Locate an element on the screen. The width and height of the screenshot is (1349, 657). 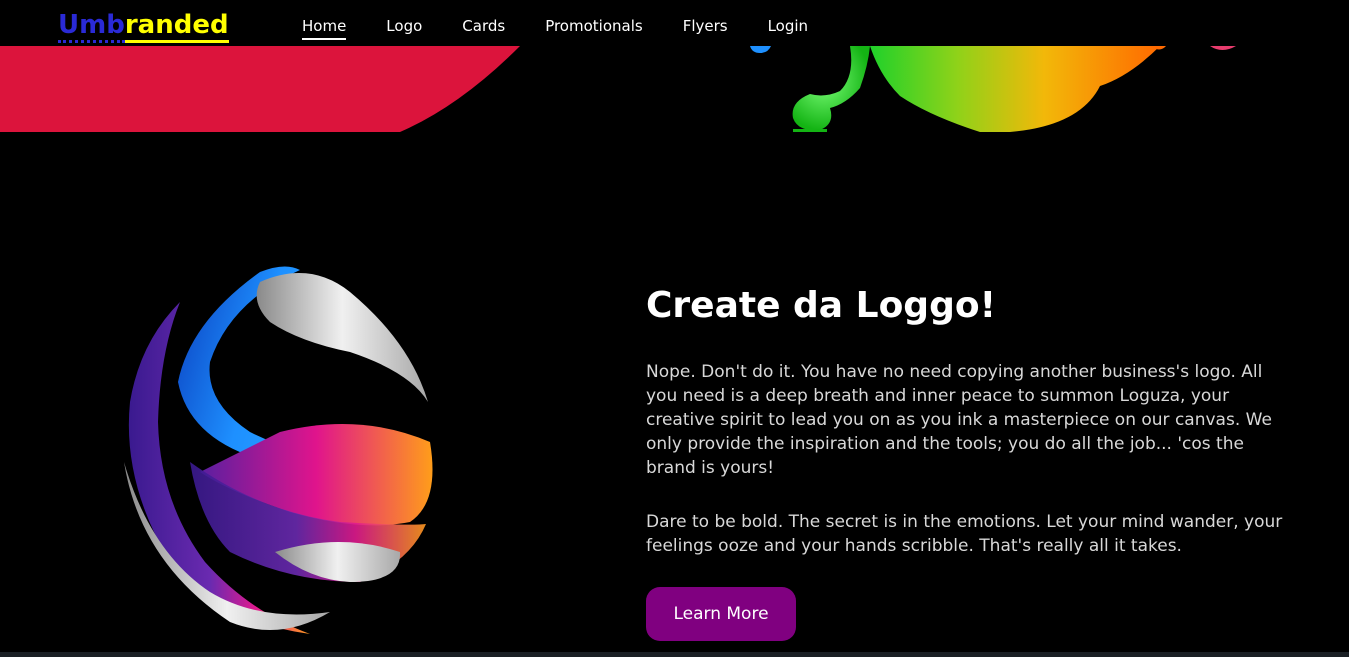
nav-flyers-link: Flyers is located at coordinates (705, 27).